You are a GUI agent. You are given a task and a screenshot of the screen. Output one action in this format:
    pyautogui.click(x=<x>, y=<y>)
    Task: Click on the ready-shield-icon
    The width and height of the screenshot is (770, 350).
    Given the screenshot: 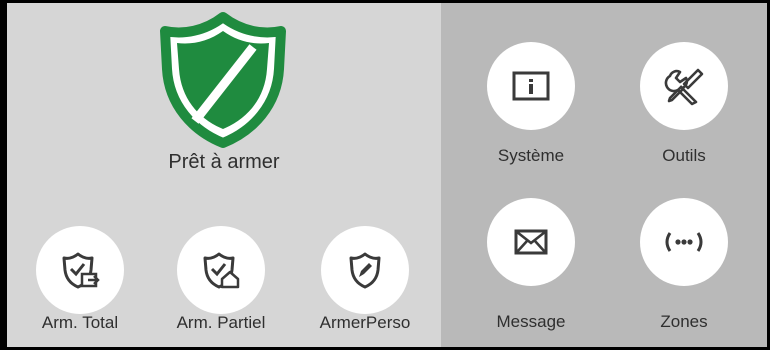 What is the action you would take?
    pyautogui.click(x=223, y=79)
    